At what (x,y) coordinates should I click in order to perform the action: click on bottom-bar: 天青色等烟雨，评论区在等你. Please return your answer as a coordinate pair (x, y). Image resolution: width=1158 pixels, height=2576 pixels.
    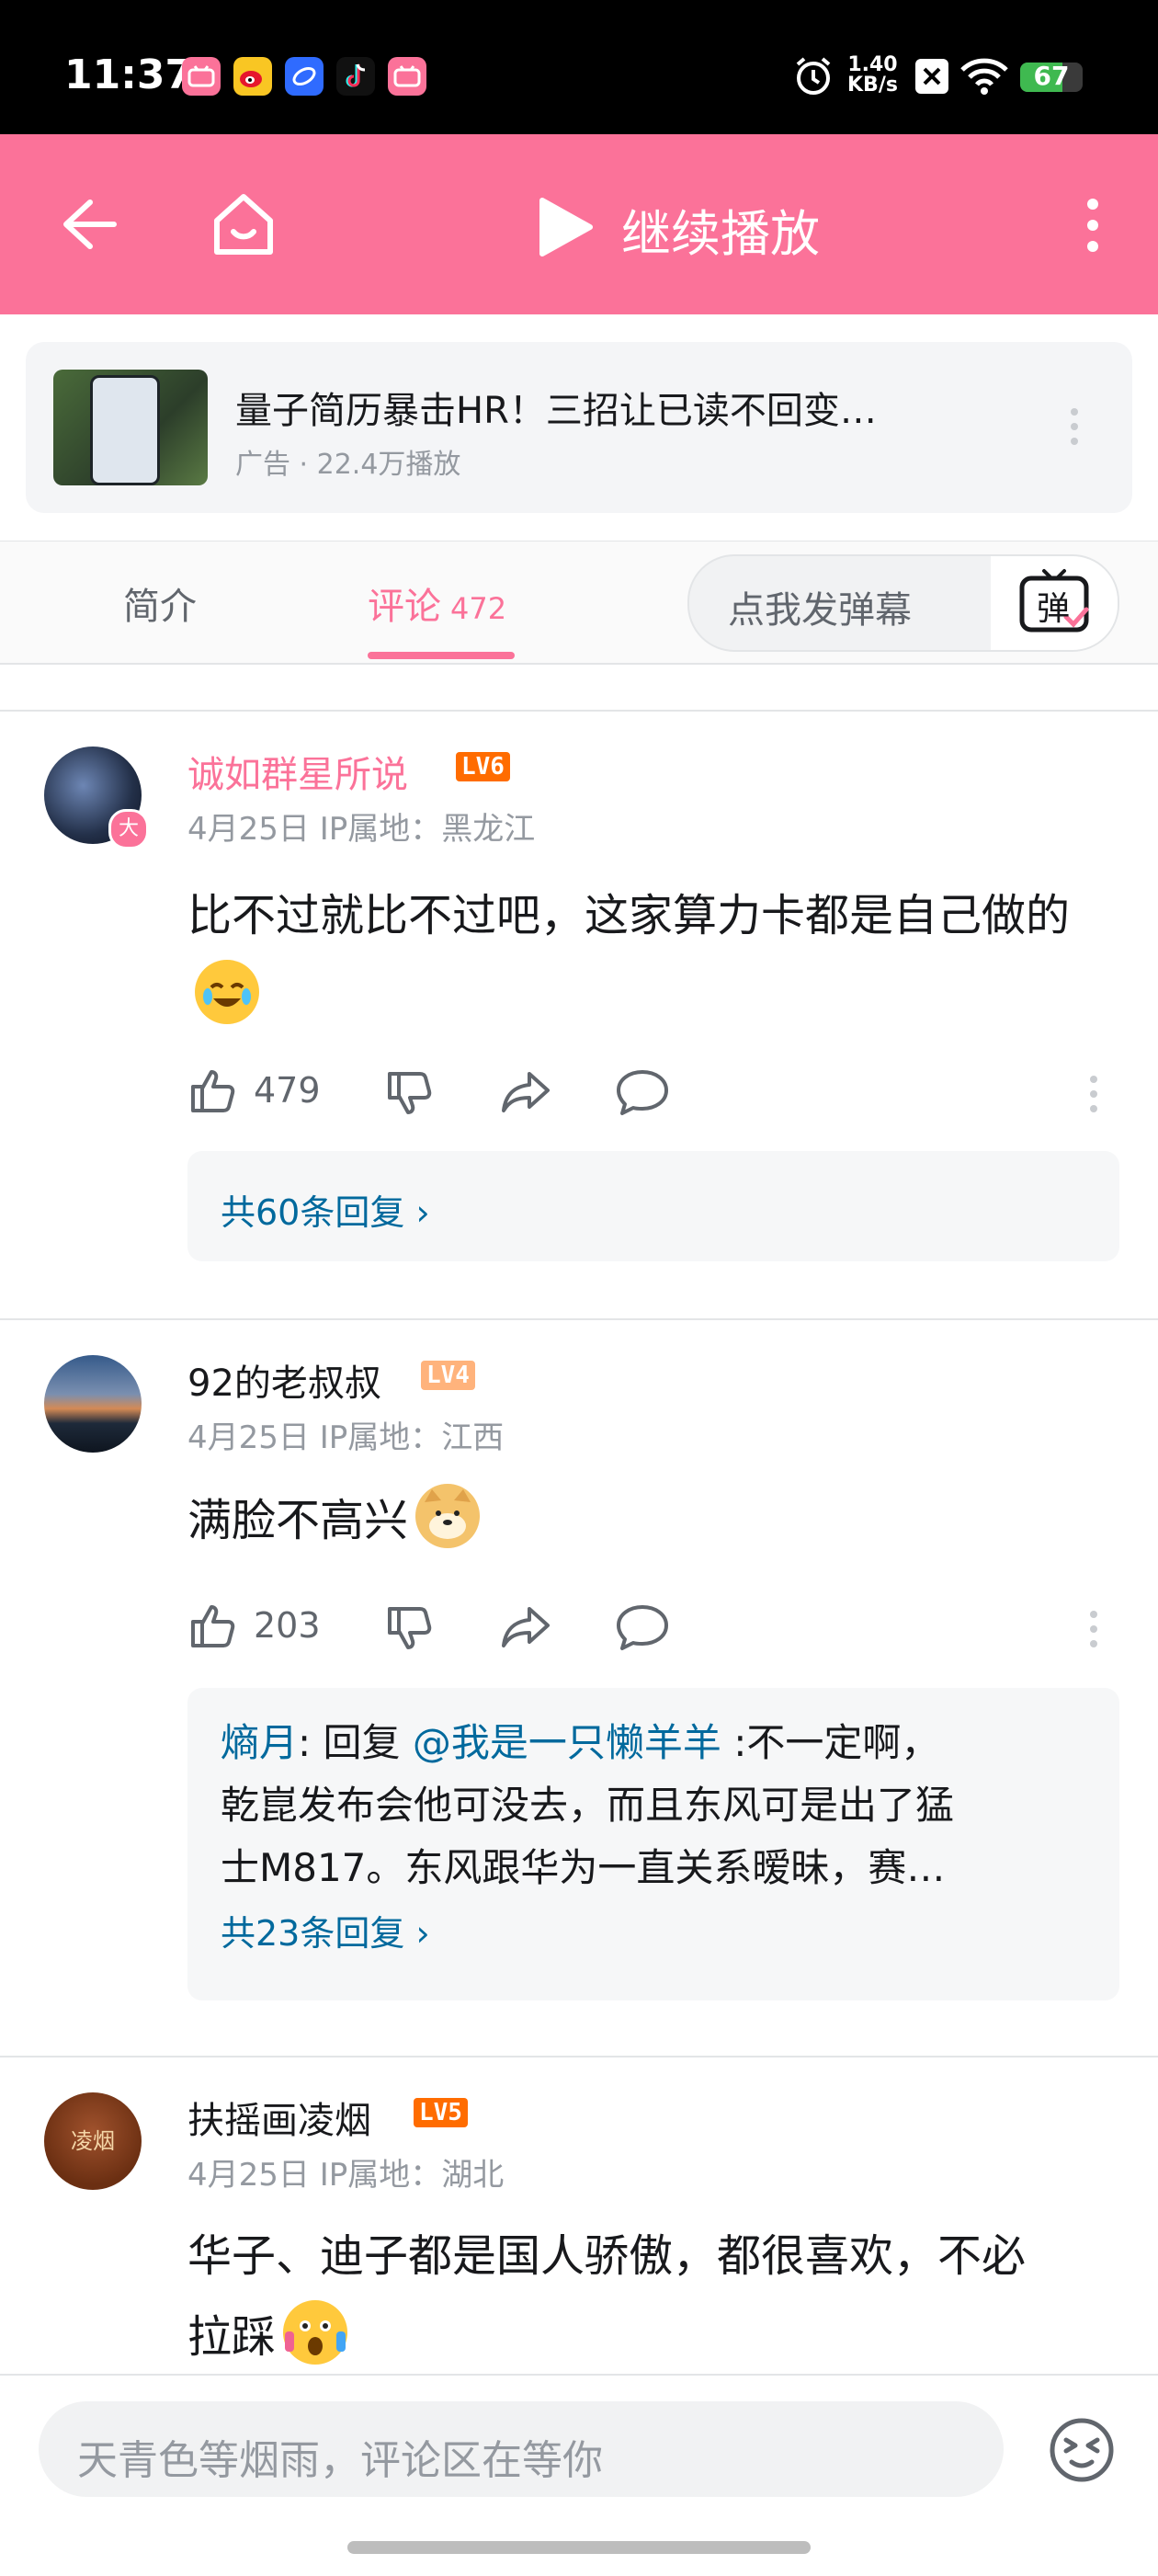
    Looking at the image, I should click on (579, 2475).